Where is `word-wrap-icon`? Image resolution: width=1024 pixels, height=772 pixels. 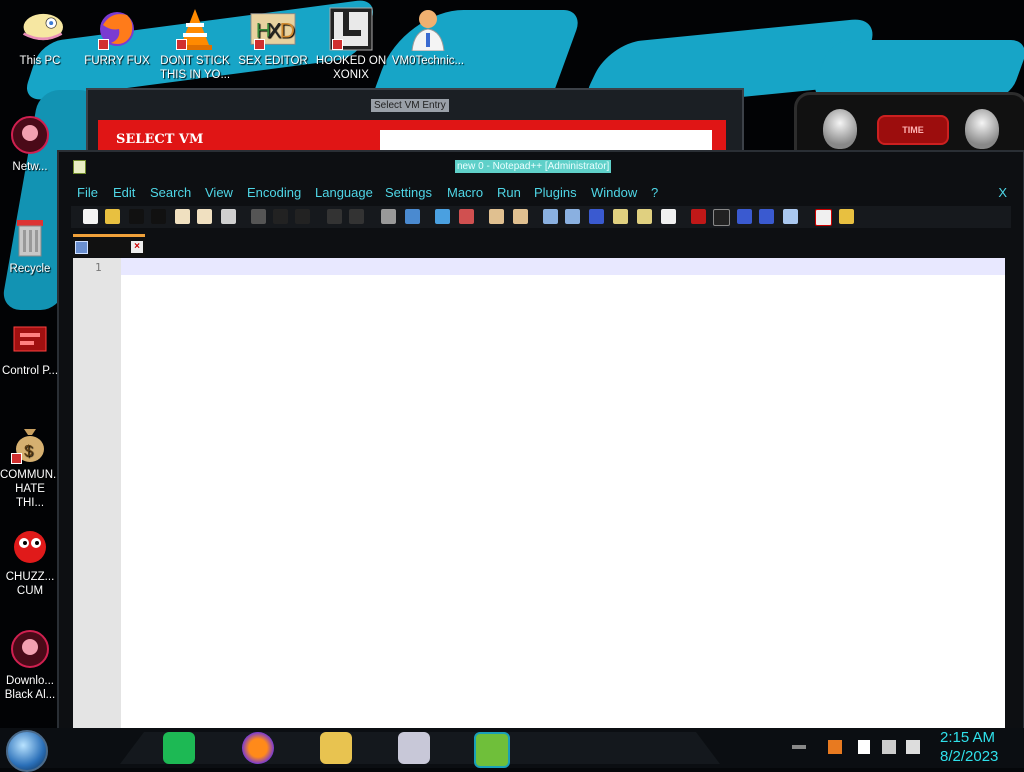 word-wrap-icon is located at coordinates (550, 216).